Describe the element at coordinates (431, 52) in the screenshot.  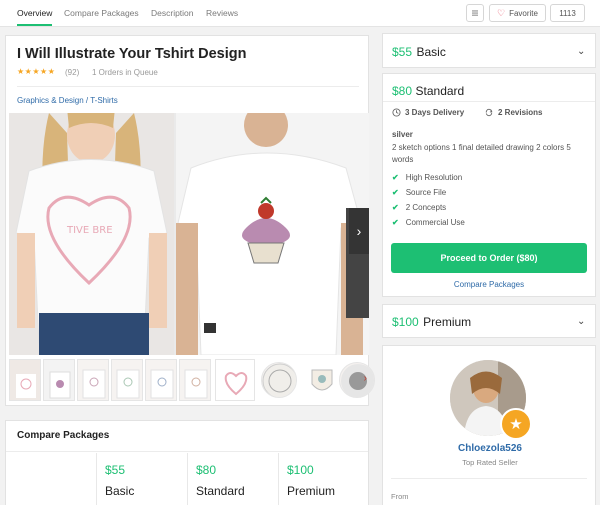
I see `package-basic-name: Basic` at that location.